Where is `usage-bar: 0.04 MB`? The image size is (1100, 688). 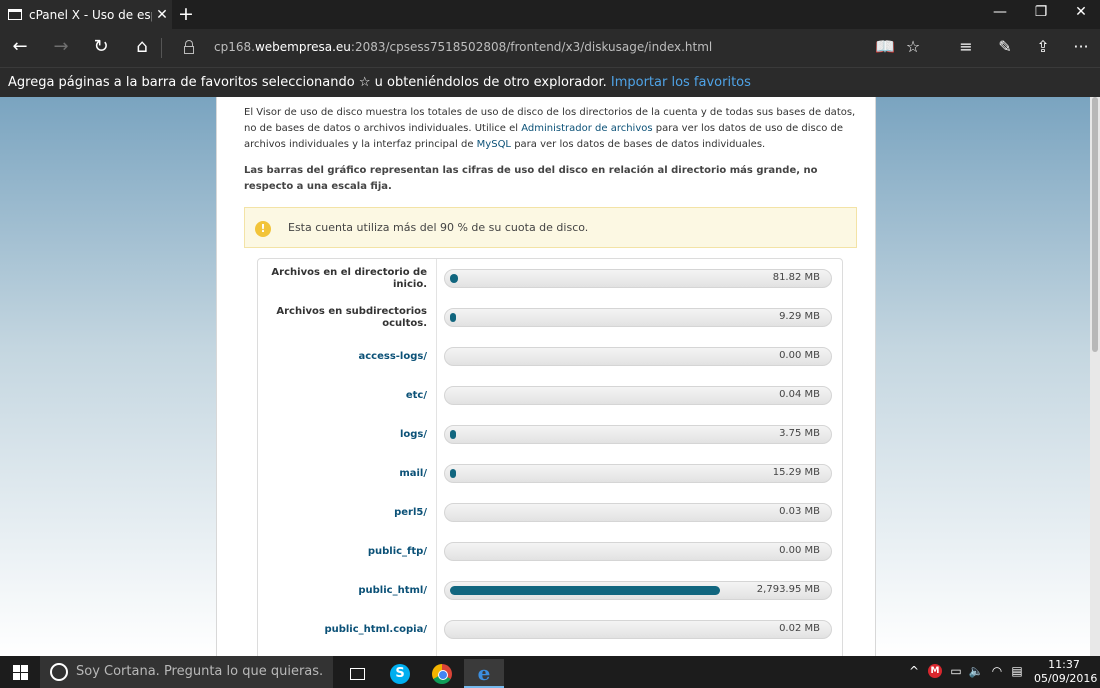
usage-bar: 0.04 MB is located at coordinates (638, 395).